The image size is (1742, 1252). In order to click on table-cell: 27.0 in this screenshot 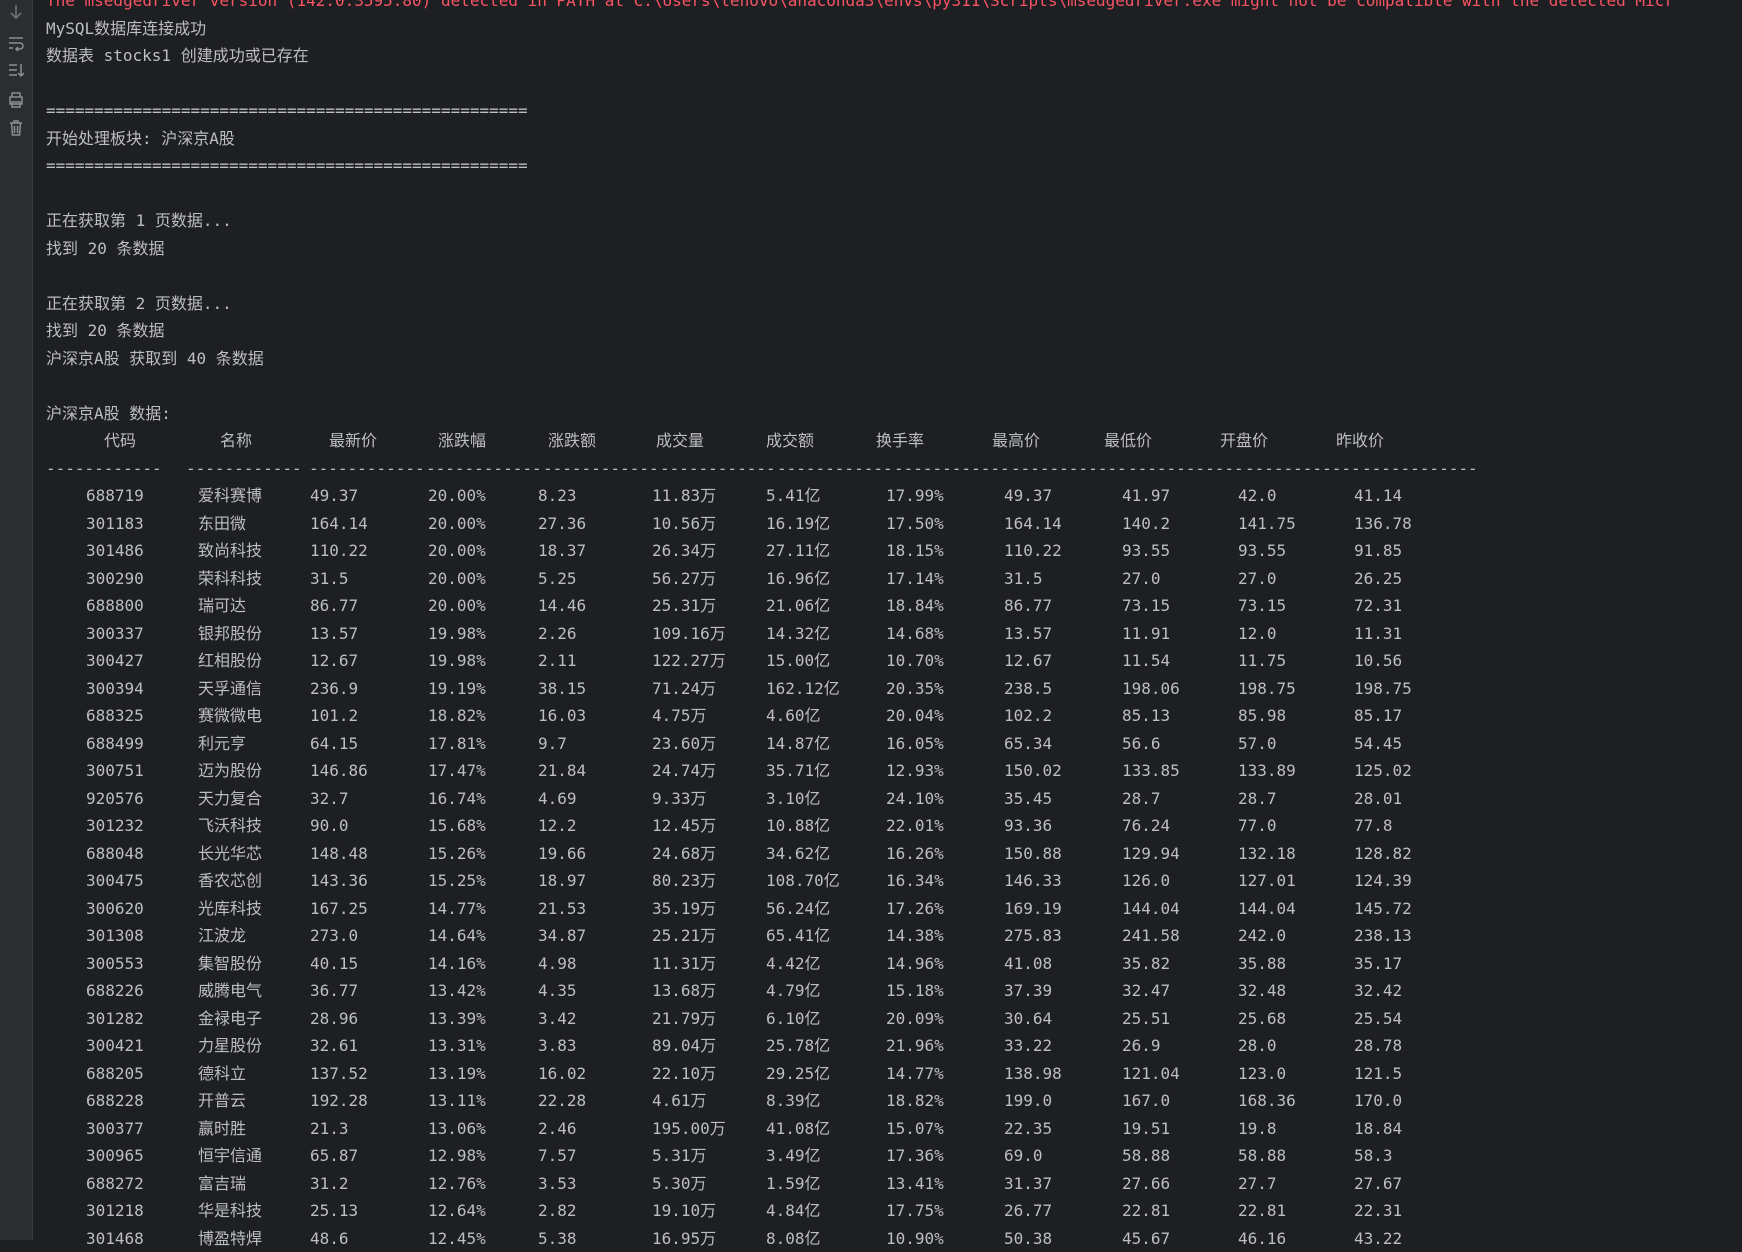, I will do `click(1141, 579)`.